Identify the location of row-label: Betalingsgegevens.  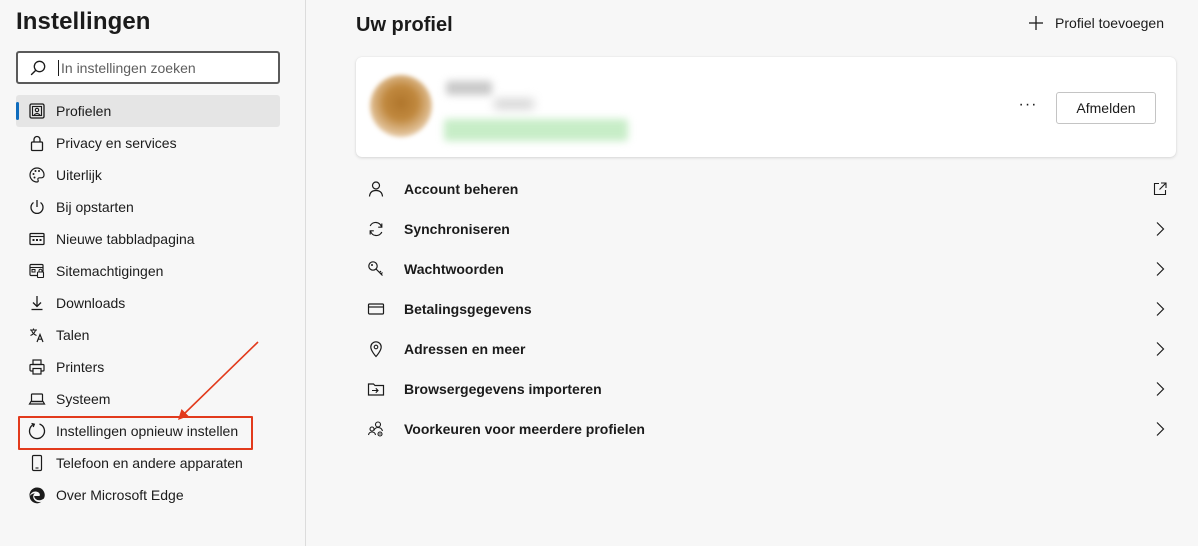
(468, 309).